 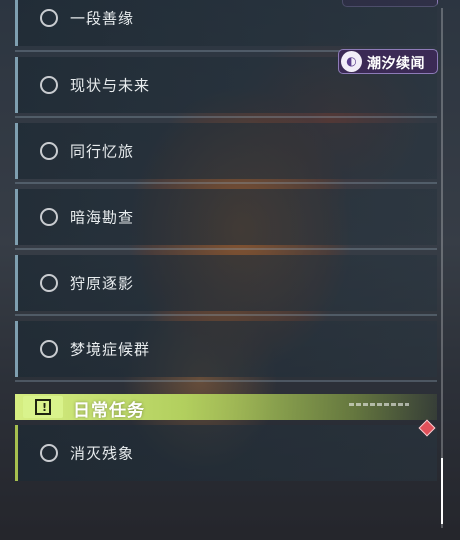 I want to click on event-logo-icon: ◐, so click(x=351, y=61).